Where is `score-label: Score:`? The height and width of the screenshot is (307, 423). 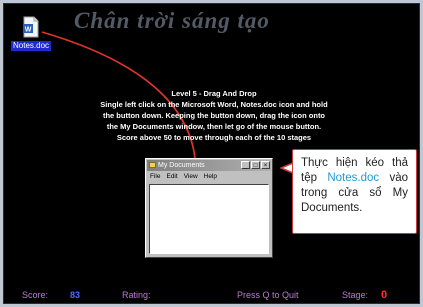 score-label: Score: is located at coordinates (35, 295).